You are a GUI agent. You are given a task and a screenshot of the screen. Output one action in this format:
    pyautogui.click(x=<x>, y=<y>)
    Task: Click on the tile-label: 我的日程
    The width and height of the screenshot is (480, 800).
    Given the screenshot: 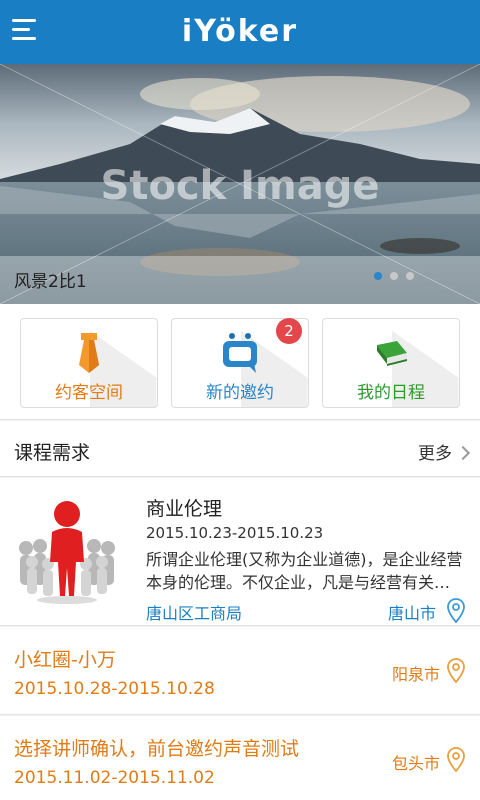 What is the action you would take?
    pyautogui.click(x=391, y=393)
    